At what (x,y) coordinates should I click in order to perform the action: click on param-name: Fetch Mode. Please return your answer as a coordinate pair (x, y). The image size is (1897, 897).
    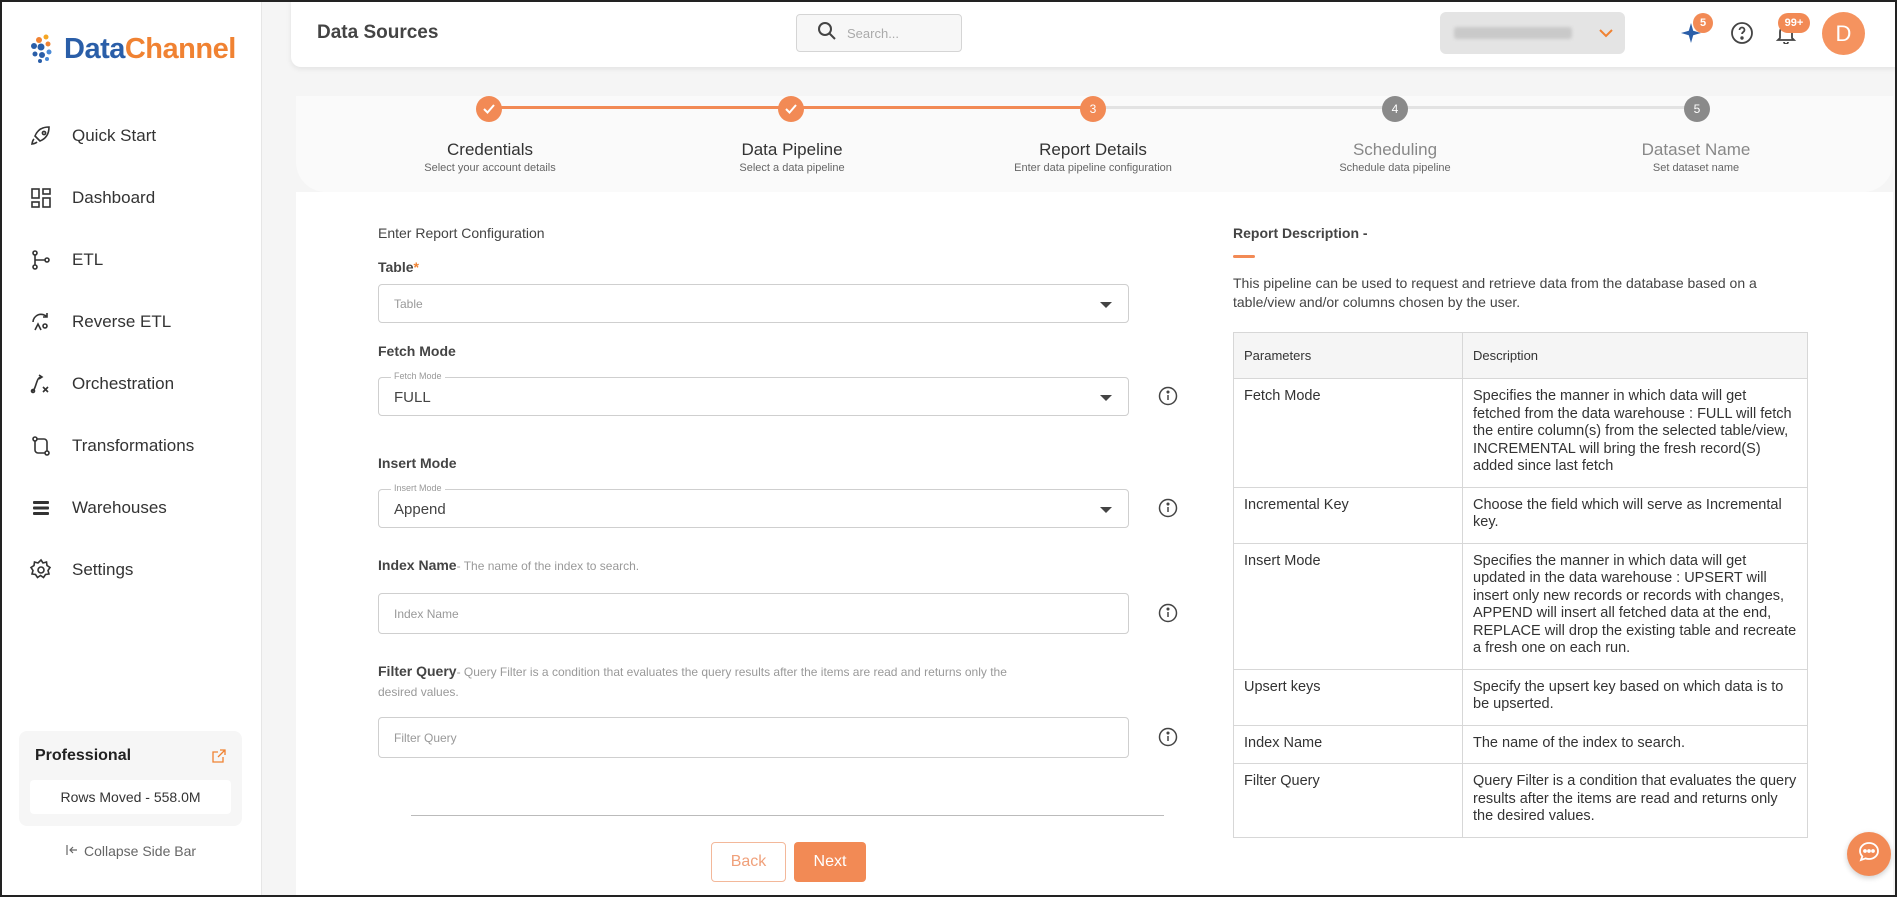
    Looking at the image, I should click on (1348, 433).